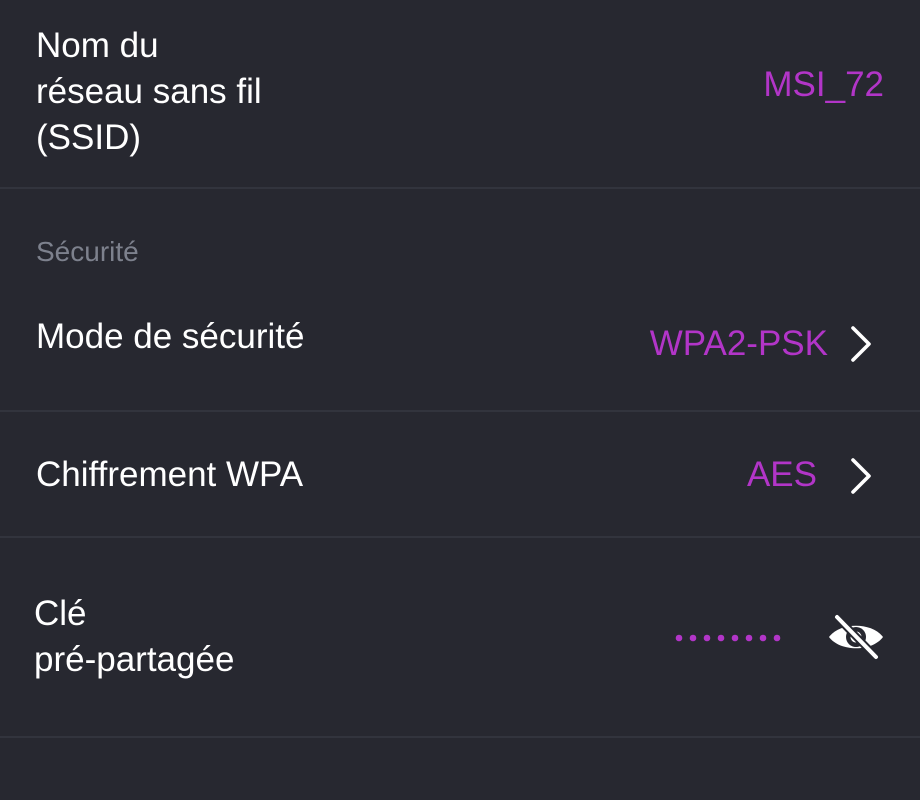  What do you see at coordinates (856, 637) in the screenshot?
I see `eye-off-icon` at bounding box center [856, 637].